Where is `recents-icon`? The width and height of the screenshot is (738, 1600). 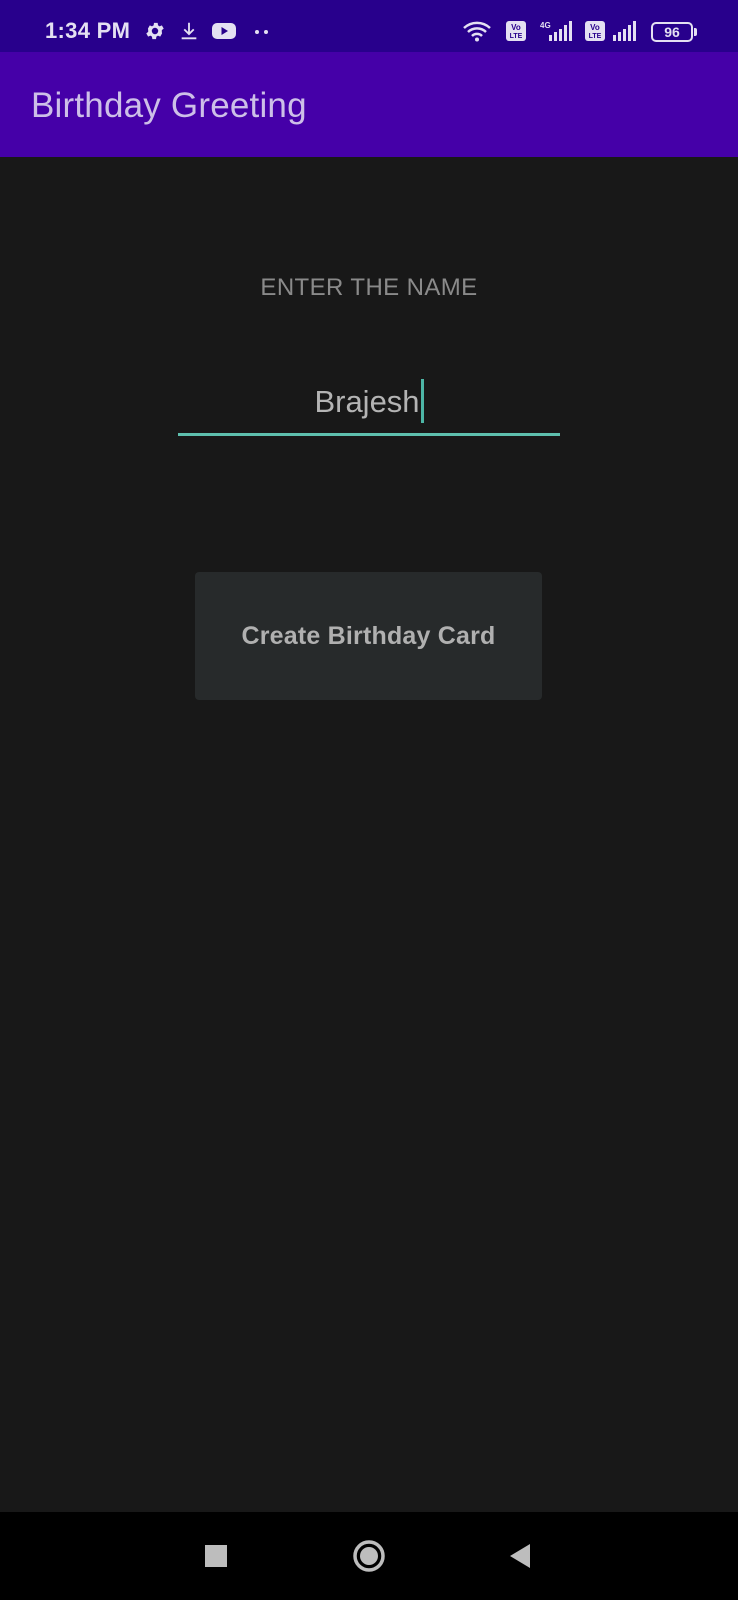
recents-icon is located at coordinates (216, 1556).